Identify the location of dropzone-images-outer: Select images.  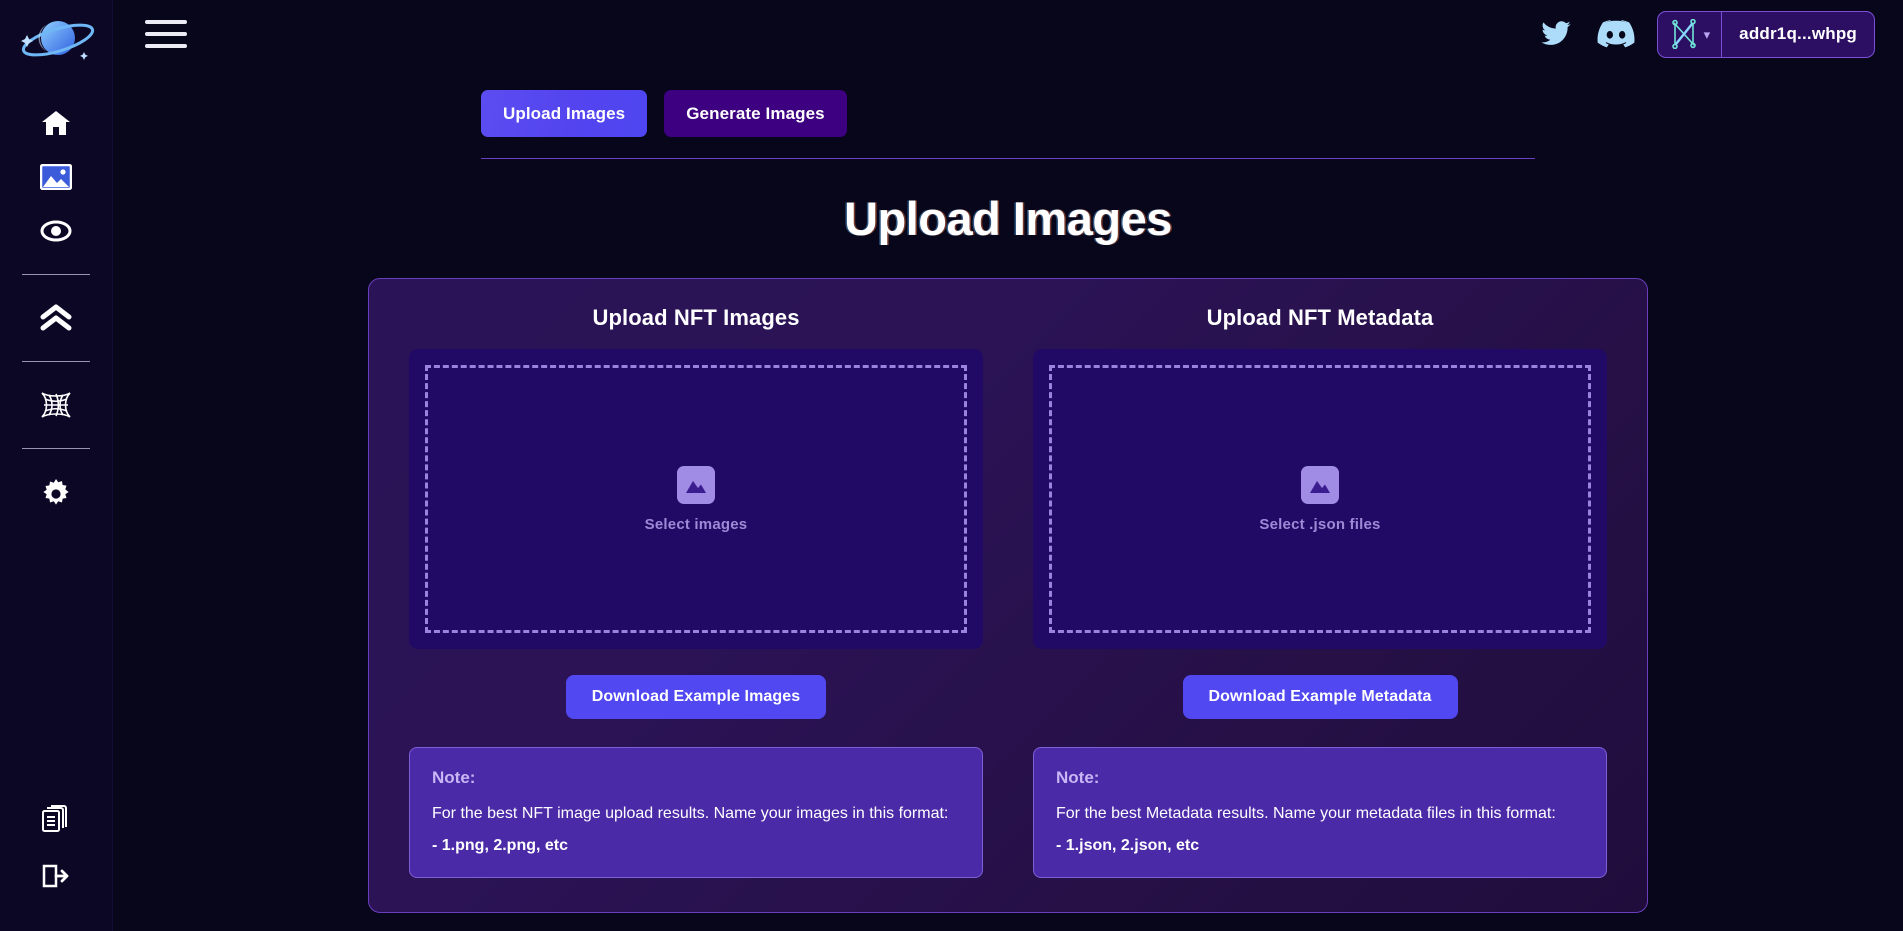
(696, 499).